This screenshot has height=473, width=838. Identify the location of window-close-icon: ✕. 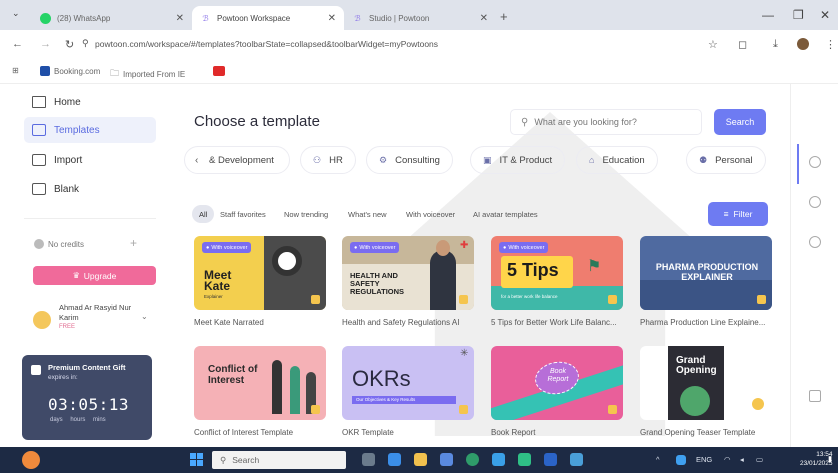
(825, 15).